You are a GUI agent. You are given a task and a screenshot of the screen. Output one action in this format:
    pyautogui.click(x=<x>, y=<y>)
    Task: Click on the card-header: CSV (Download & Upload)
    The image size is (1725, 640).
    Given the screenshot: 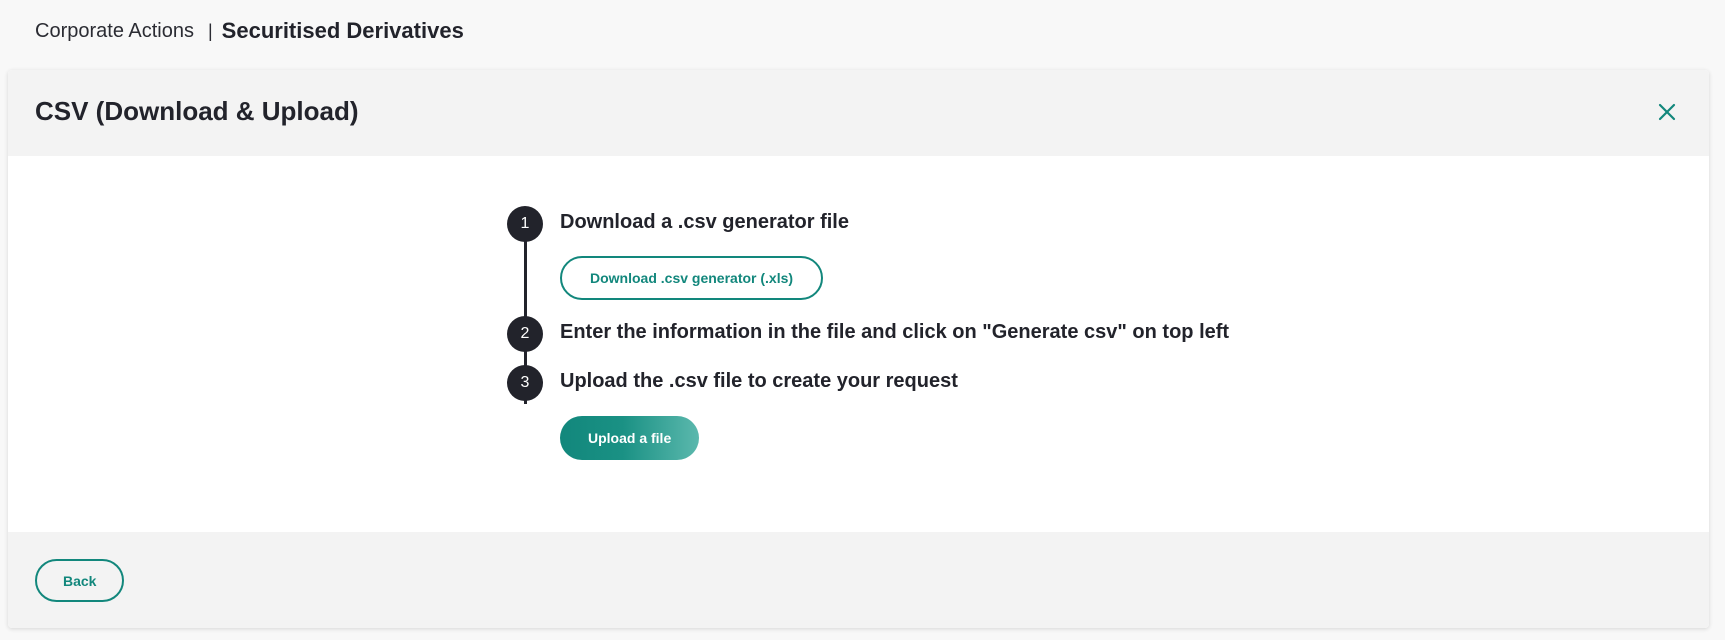 What is the action you would take?
    pyautogui.click(x=858, y=113)
    